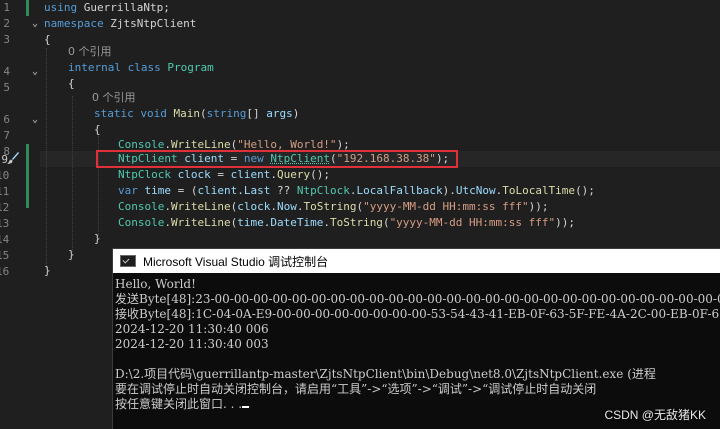  I want to click on watermark: CSDN @无敌猪KK, so click(655, 415).